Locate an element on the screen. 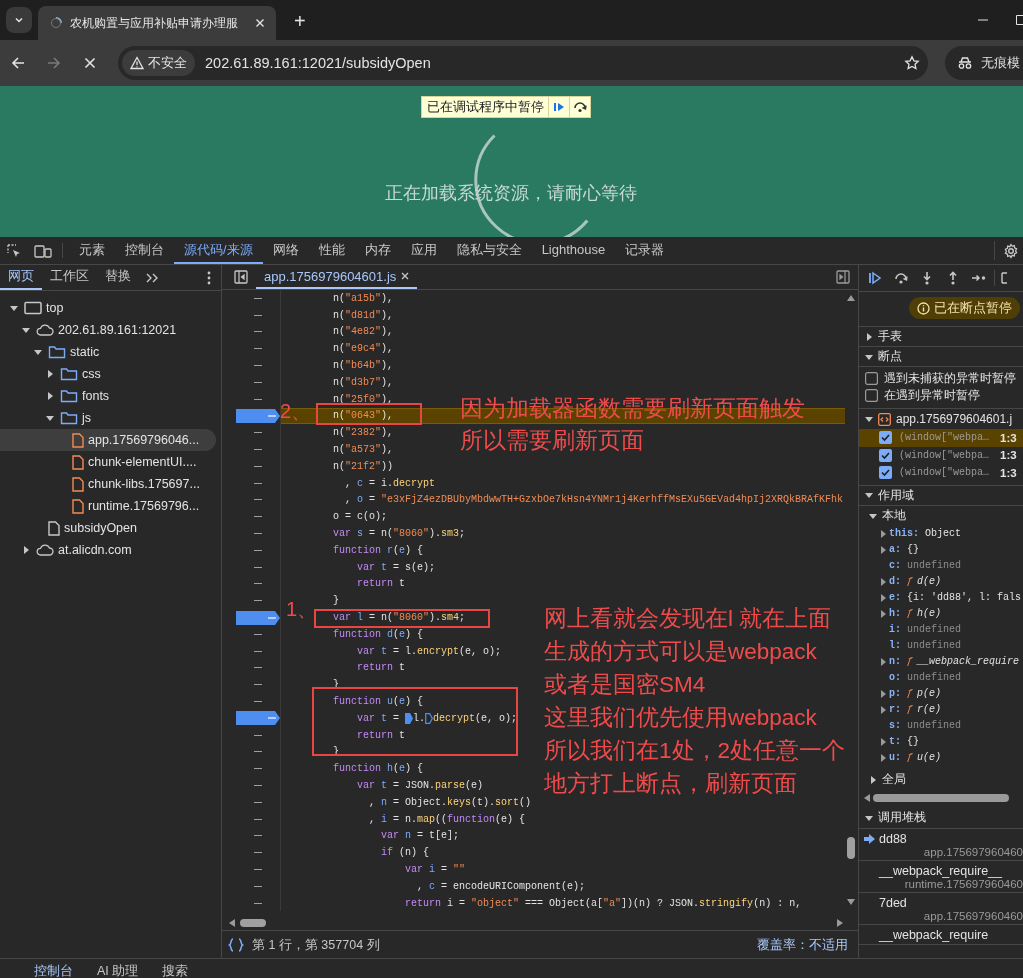  scope-variable: l: undefined is located at coordinates (941, 645).